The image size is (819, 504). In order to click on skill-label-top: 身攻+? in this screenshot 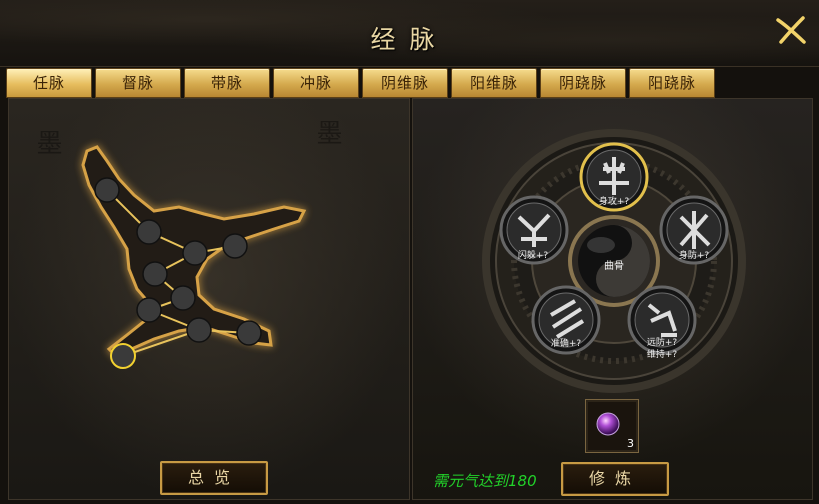, I will do `click(614, 202)`.